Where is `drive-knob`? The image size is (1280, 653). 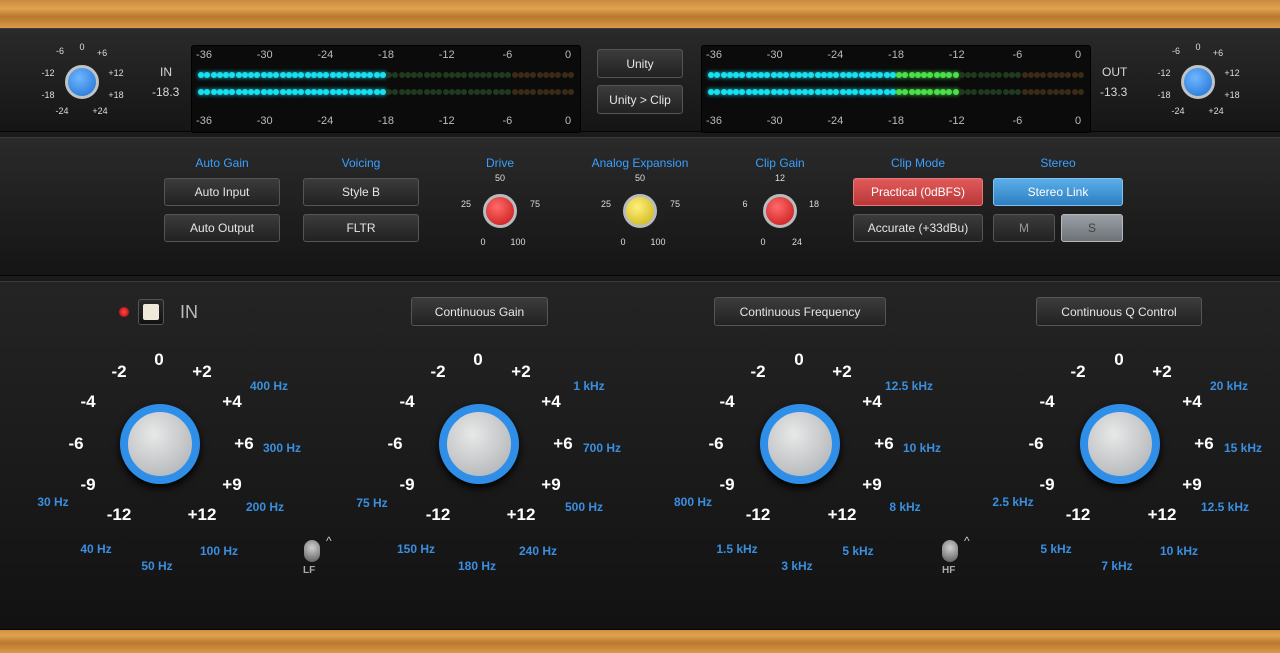 drive-knob is located at coordinates (500, 211).